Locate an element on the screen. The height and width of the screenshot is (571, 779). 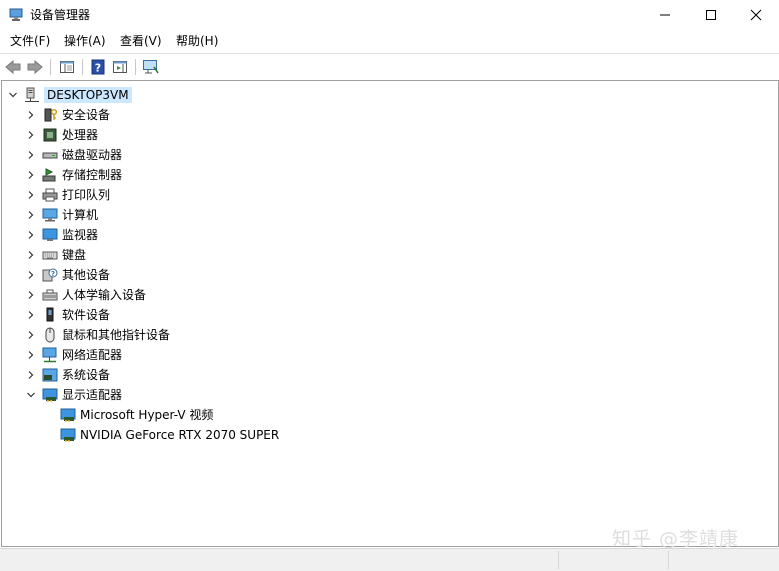
watermark: 知乎 @李靖康 is located at coordinates (676, 539).